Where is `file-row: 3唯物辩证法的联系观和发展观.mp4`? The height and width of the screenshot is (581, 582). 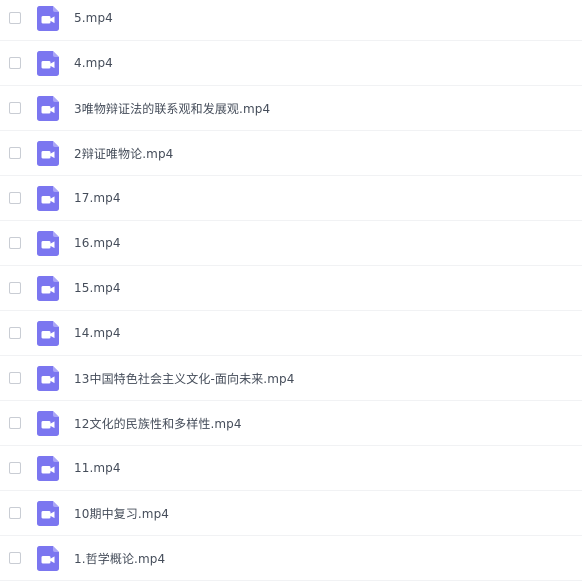 file-row: 3唯物辩证法的联系观和发展观.mp4 is located at coordinates (291, 108).